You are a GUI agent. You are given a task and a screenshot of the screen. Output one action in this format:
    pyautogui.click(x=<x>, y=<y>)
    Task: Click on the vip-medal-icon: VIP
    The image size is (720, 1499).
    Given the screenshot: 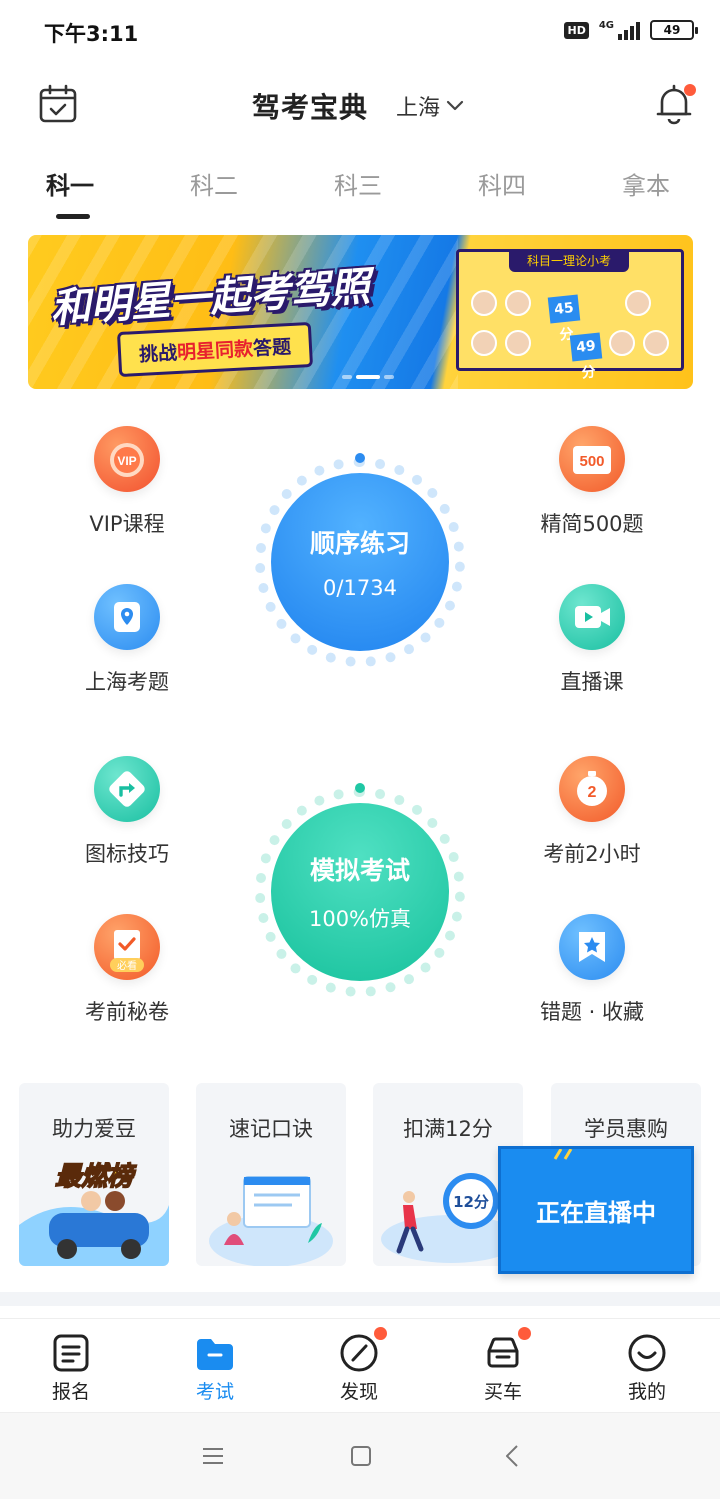 What is the action you would take?
    pyautogui.click(x=127, y=459)
    